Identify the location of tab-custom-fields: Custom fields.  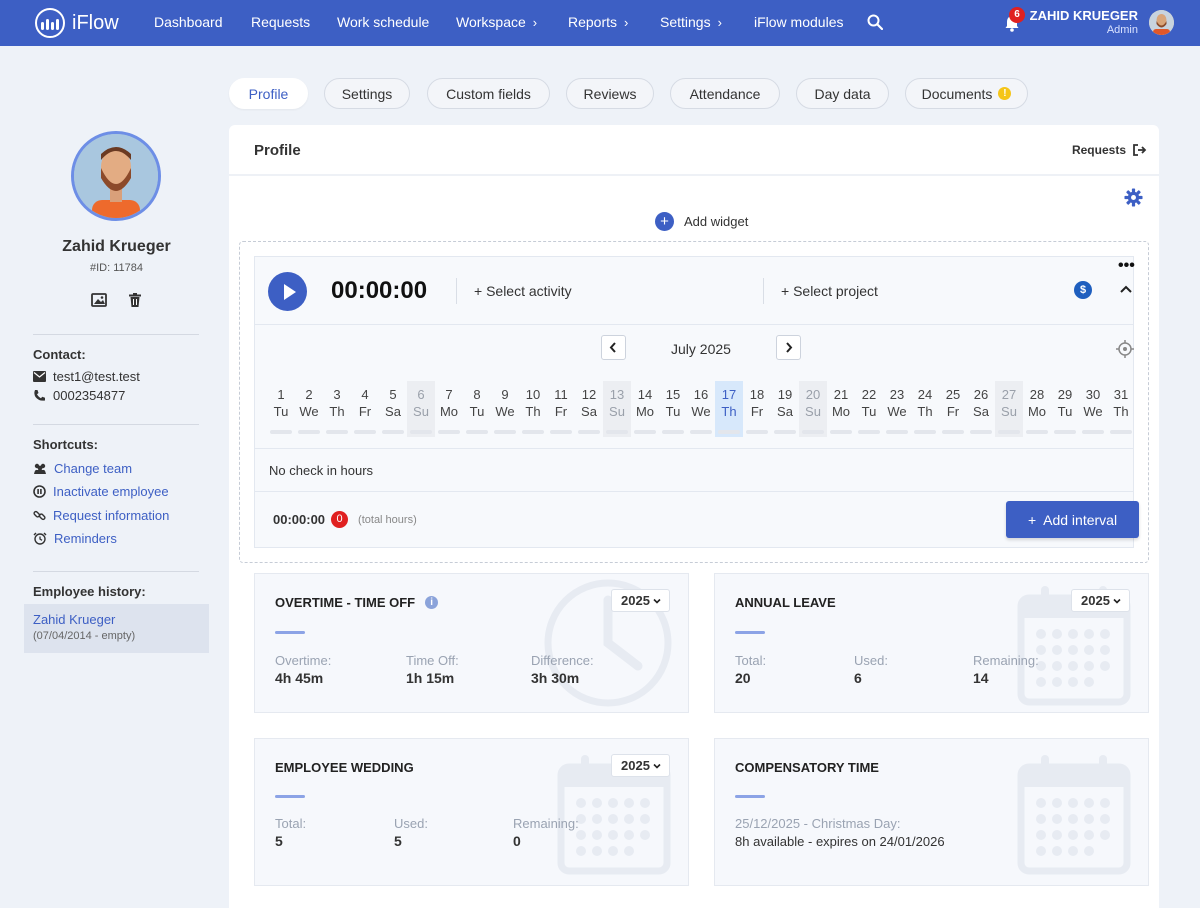
(488, 93).